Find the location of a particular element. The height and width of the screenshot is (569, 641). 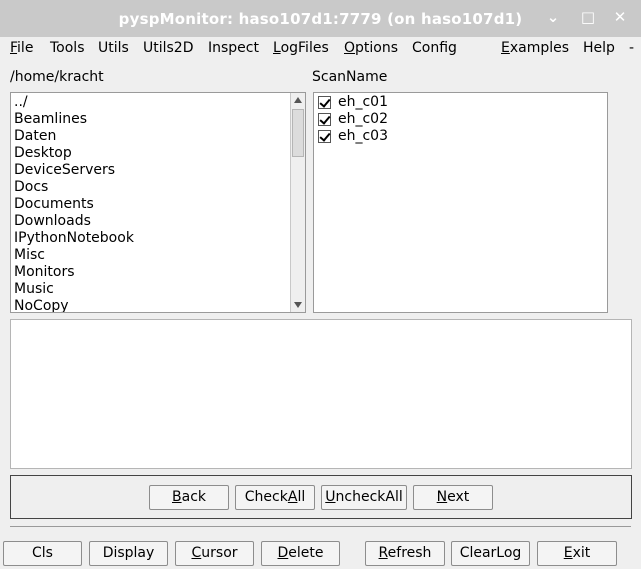

scroll-down-icon is located at coordinates (298, 304).